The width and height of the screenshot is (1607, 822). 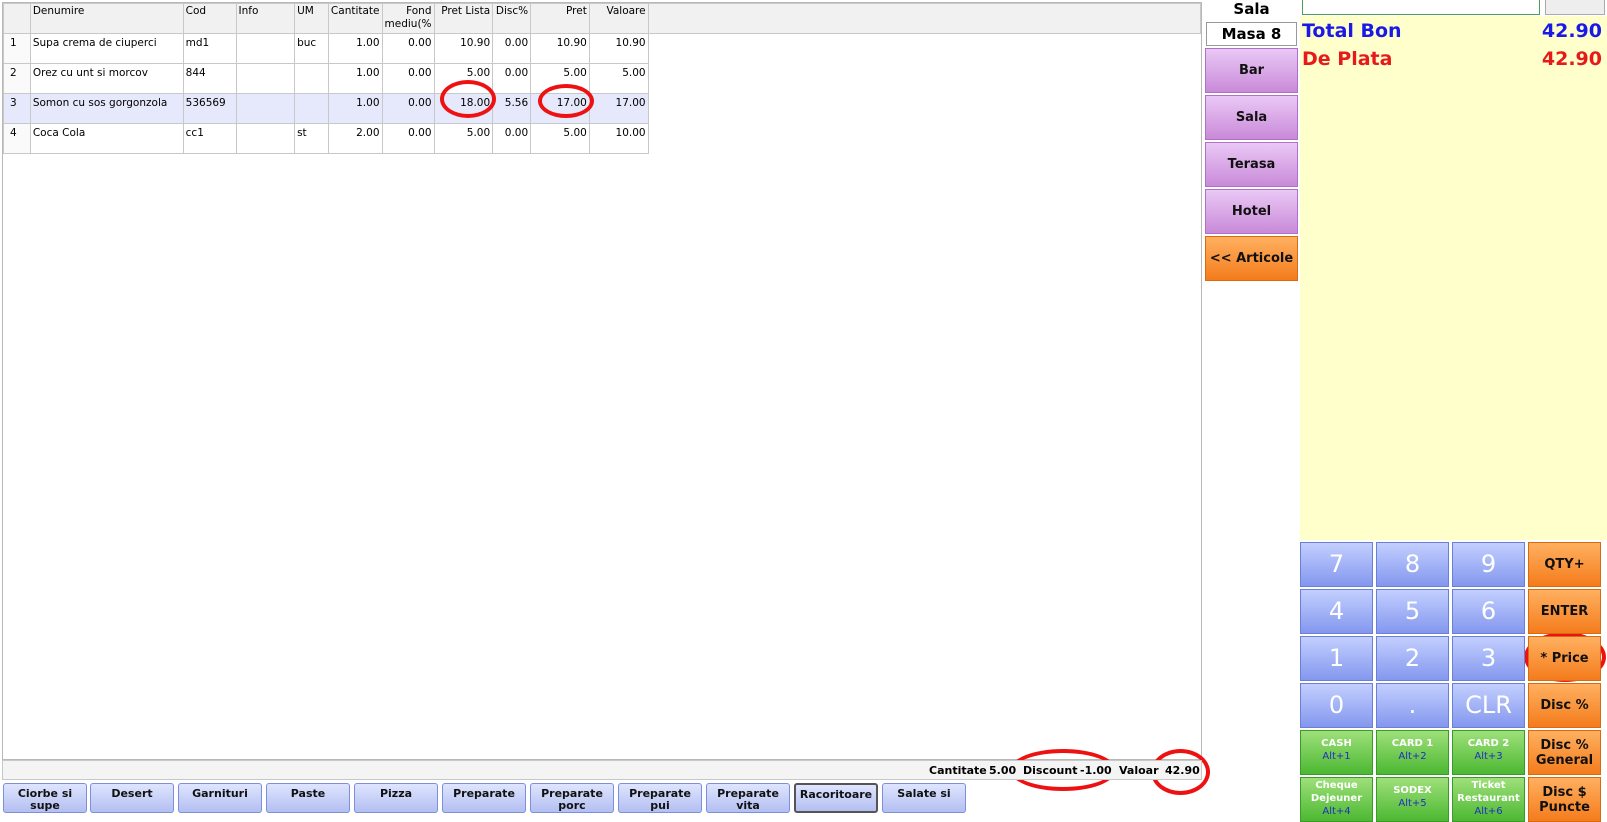 What do you see at coordinates (1412, 611) in the screenshot?
I see `key-5: 5` at bounding box center [1412, 611].